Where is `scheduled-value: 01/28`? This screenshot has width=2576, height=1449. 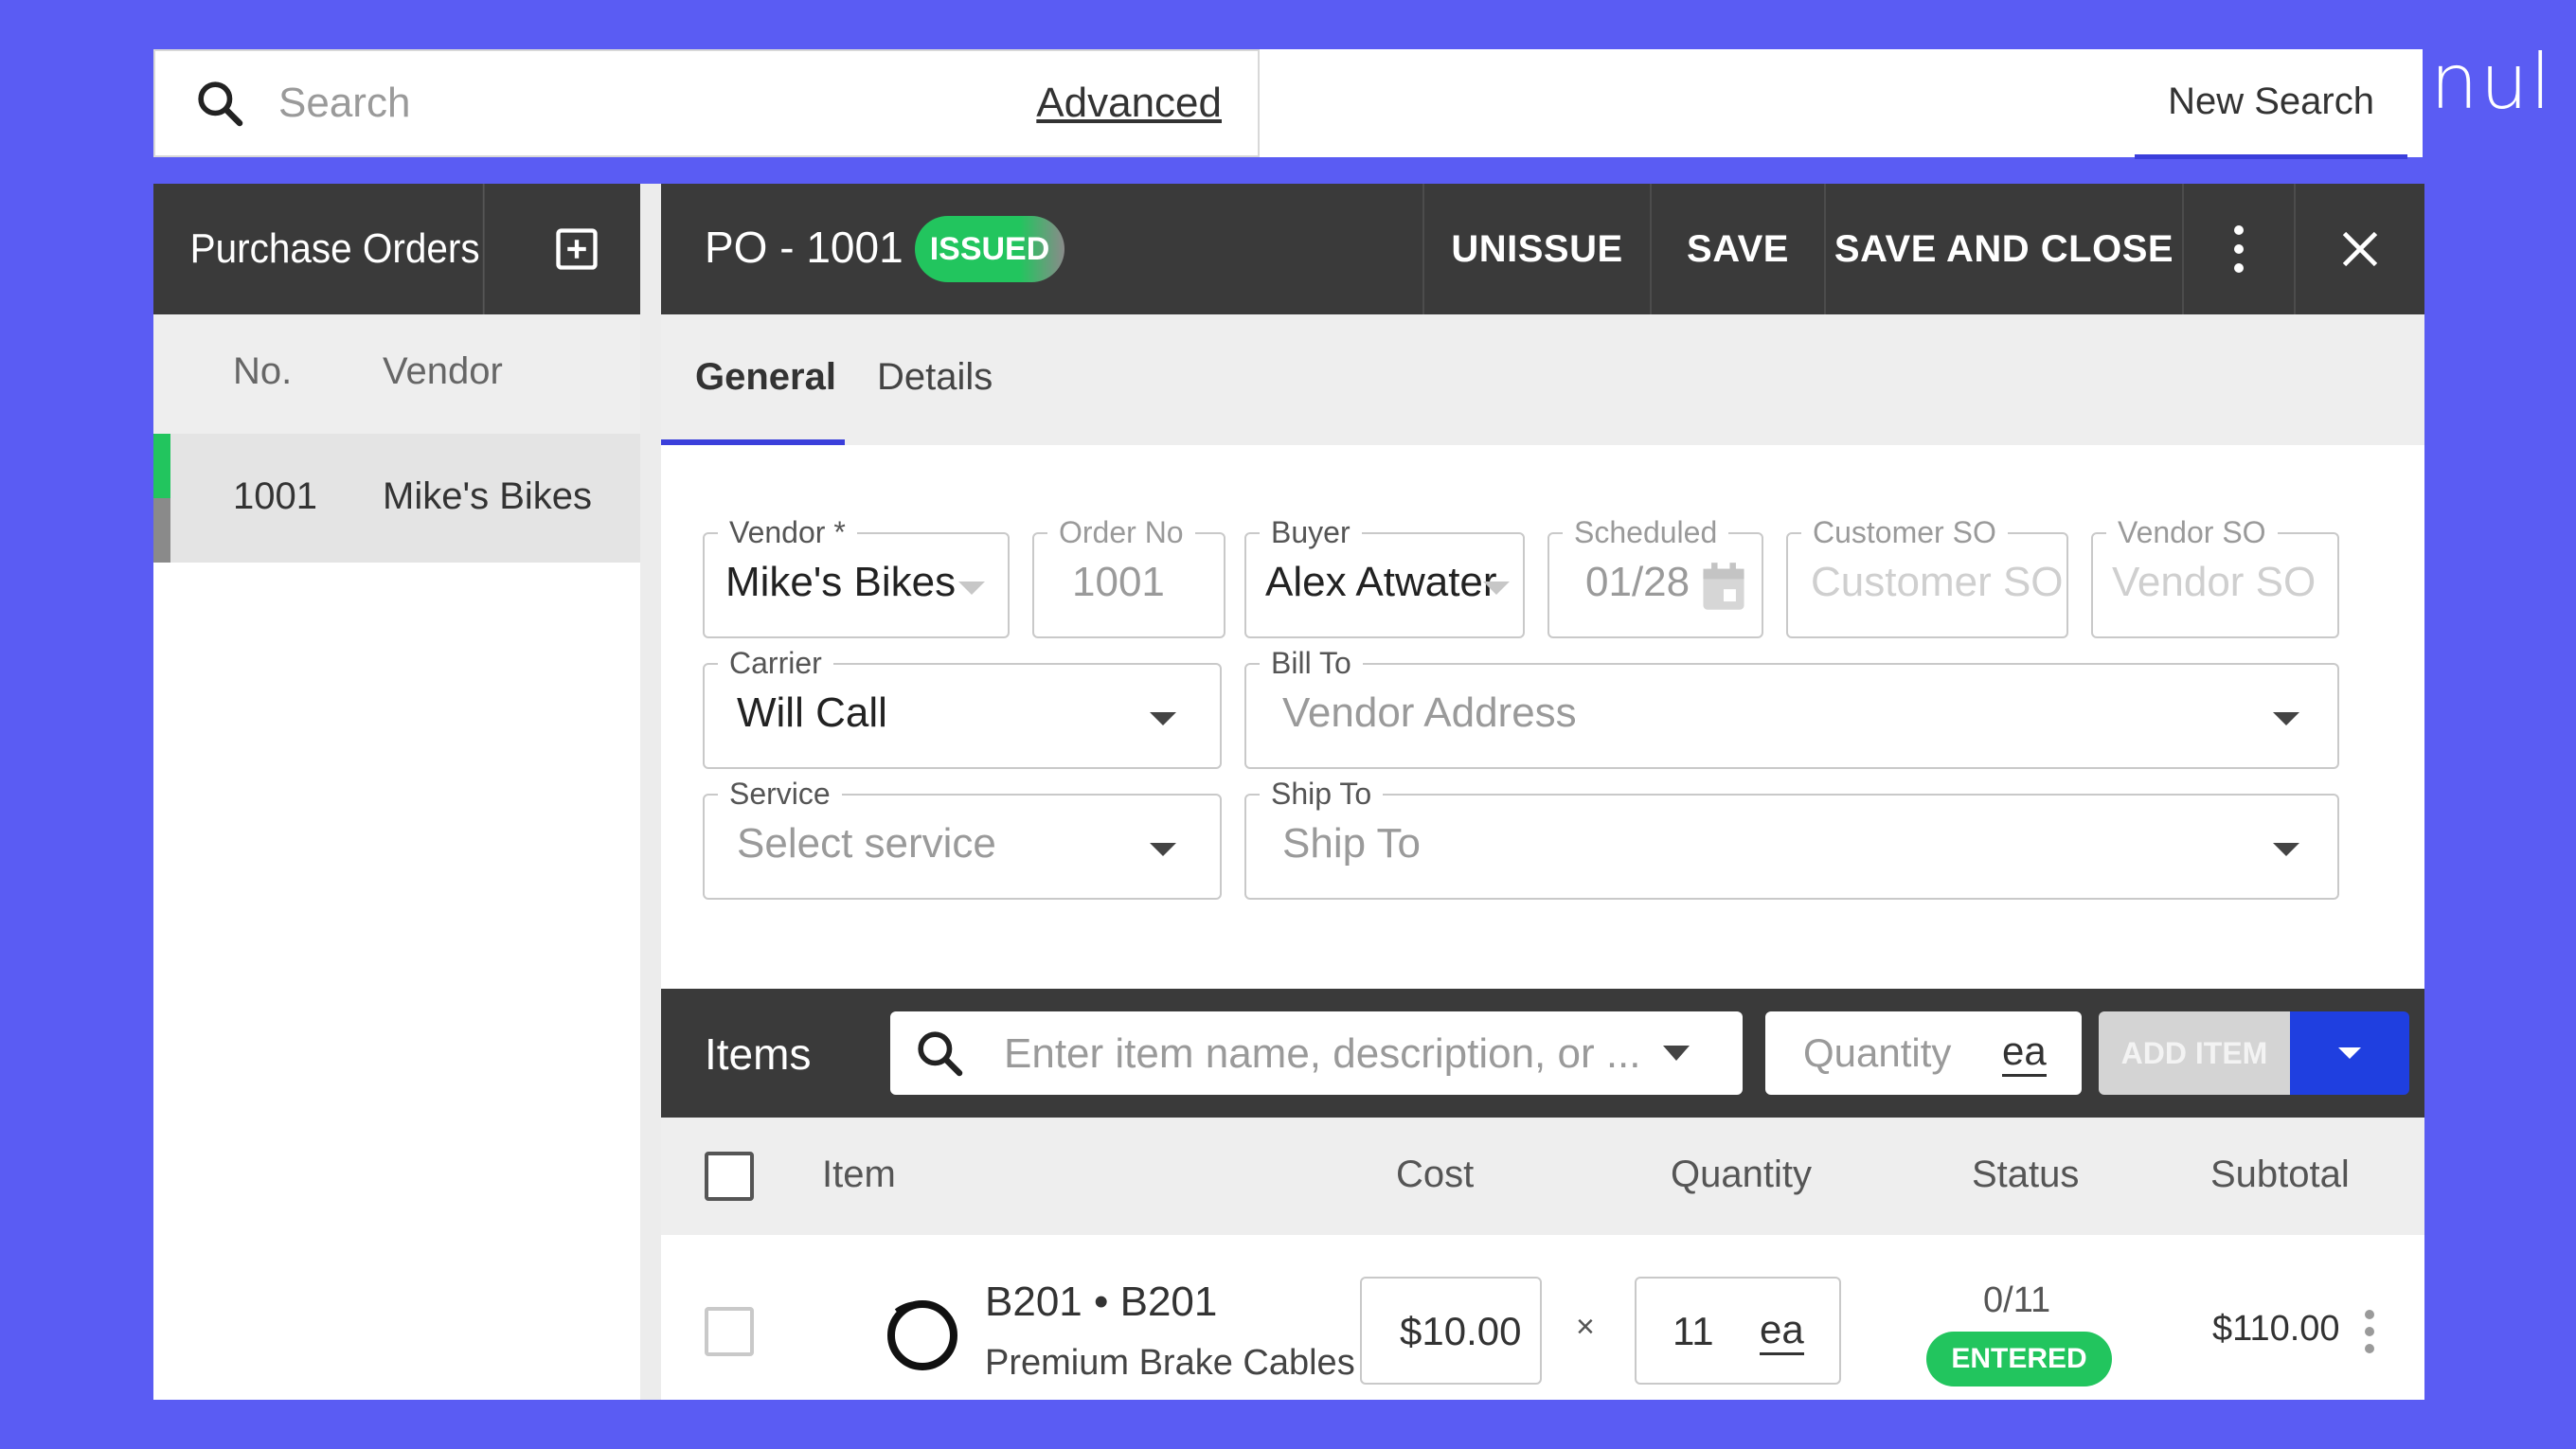 scheduled-value: 01/28 is located at coordinates (1637, 582).